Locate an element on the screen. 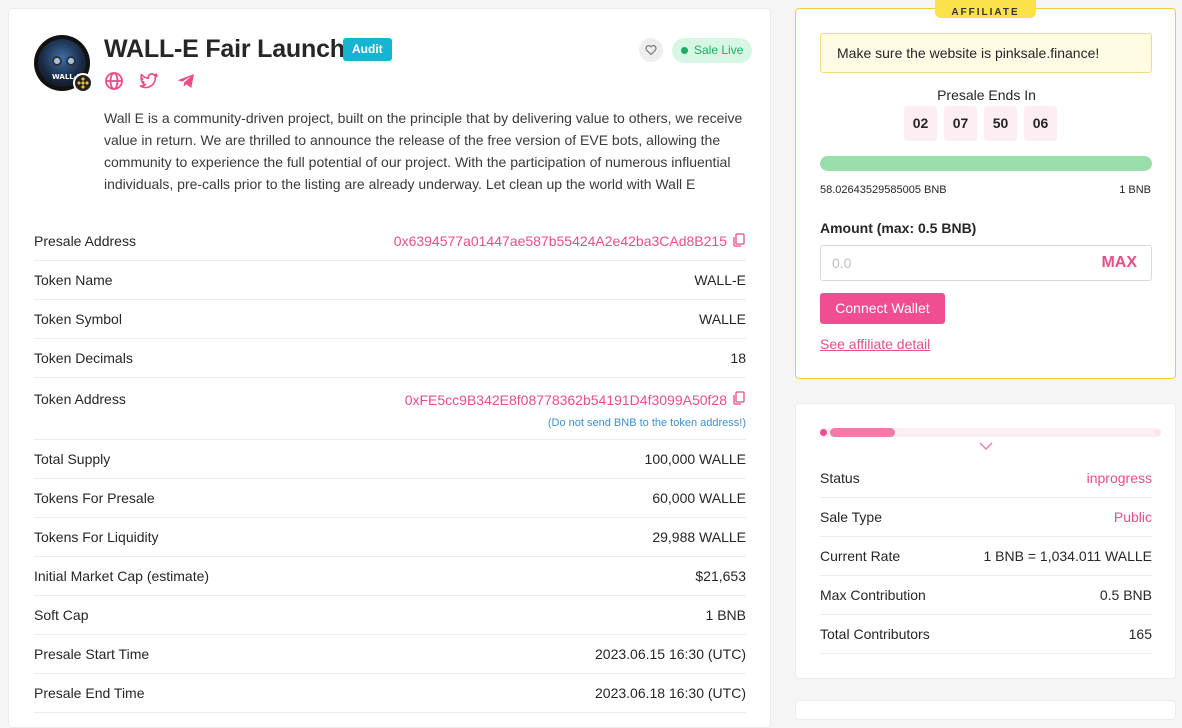 Image resolution: width=1182 pixels, height=728 pixels. raised-amount: 58.02643529585005 BNB is located at coordinates (883, 190).